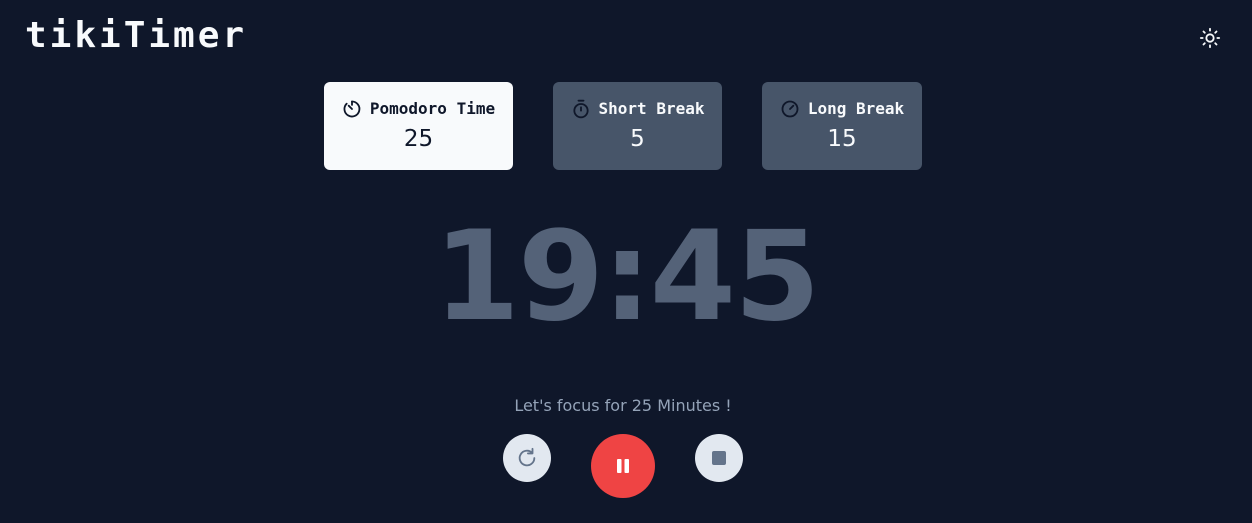  What do you see at coordinates (842, 139) in the screenshot?
I see `mode-value-long-break: 15` at bounding box center [842, 139].